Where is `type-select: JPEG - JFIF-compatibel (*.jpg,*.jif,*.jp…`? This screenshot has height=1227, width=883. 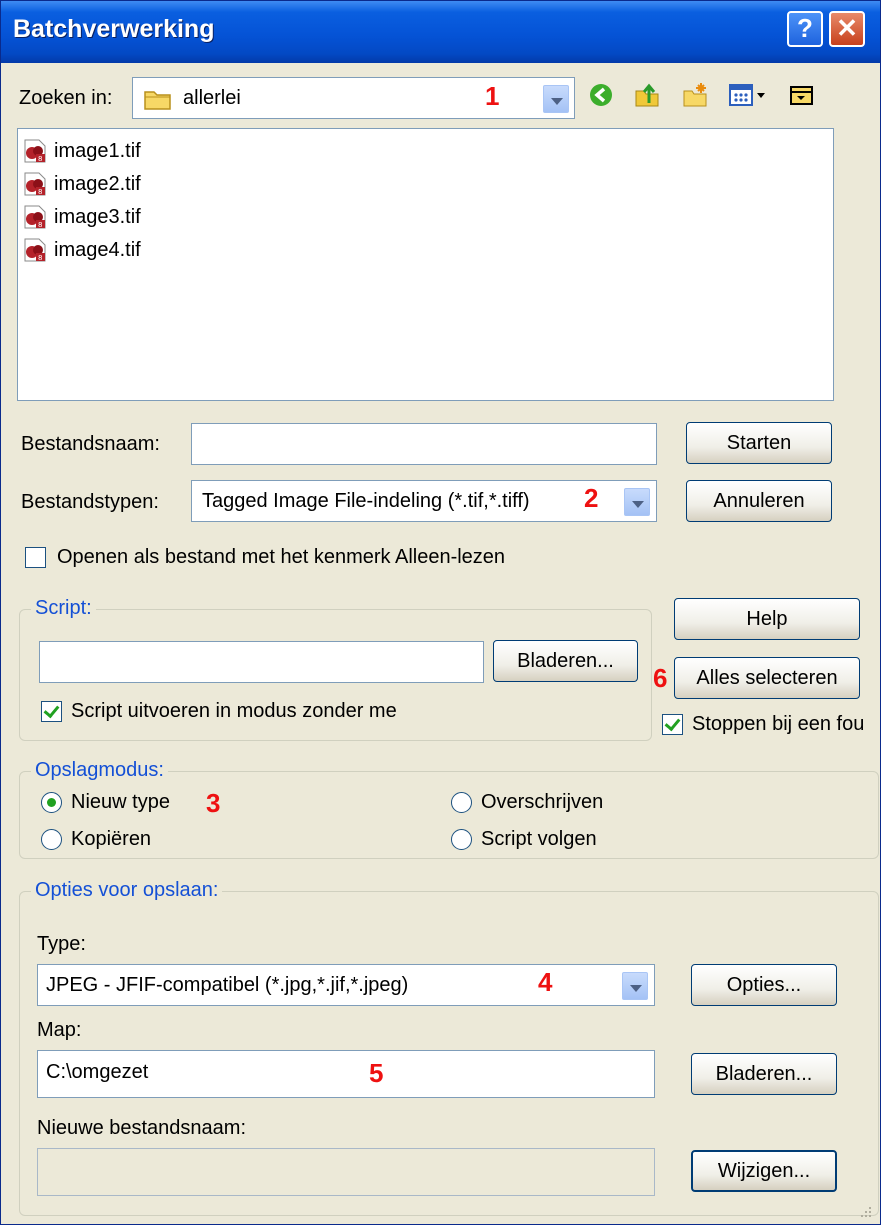 type-select: JPEG - JFIF-compatibel (*.jpg,*.jif,*.jp… is located at coordinates (346, 985).